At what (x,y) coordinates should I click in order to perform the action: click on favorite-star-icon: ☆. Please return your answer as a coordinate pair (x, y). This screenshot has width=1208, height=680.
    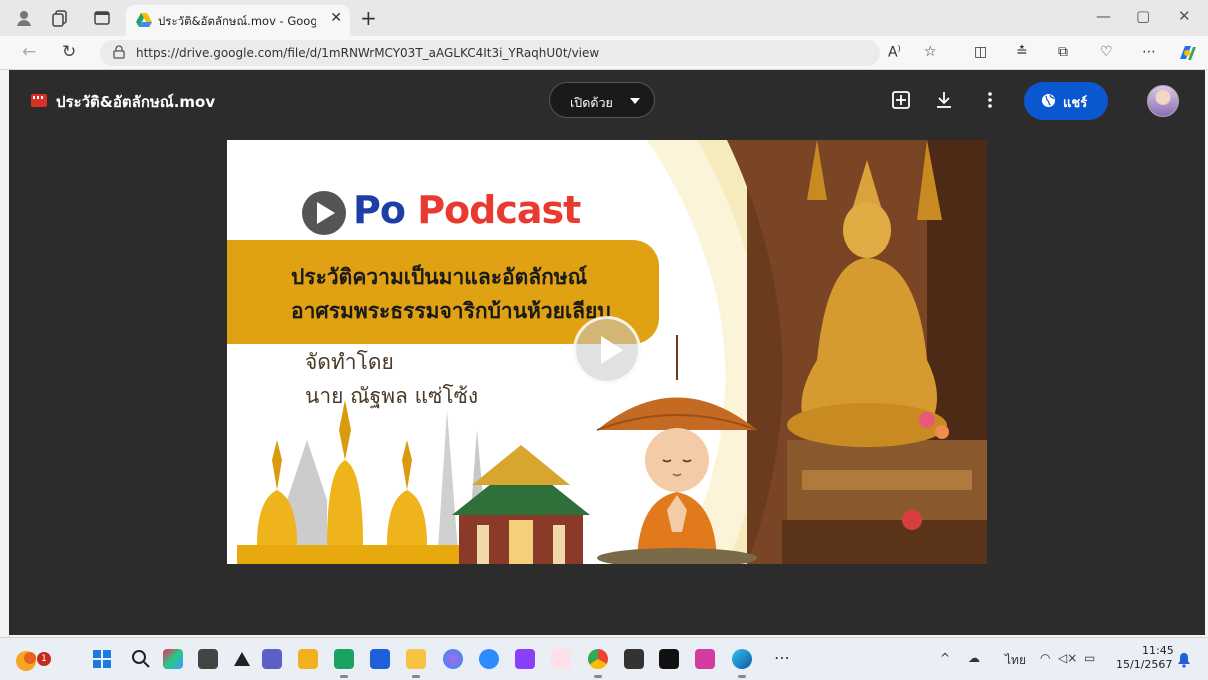
    Looking at the image, I should click on (930, 52).